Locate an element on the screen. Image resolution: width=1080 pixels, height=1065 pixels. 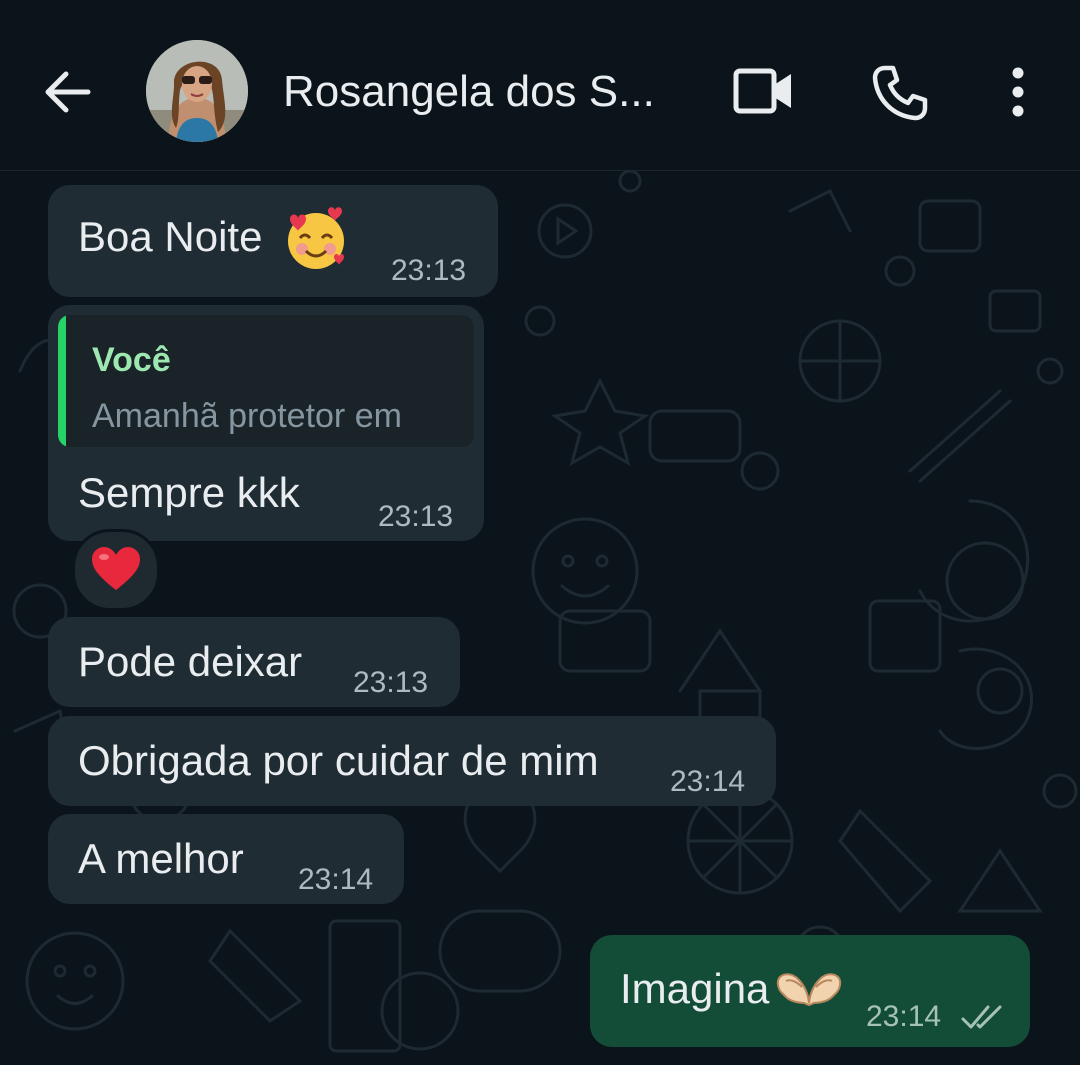
message-reaction is located at coordinates (116, 570).